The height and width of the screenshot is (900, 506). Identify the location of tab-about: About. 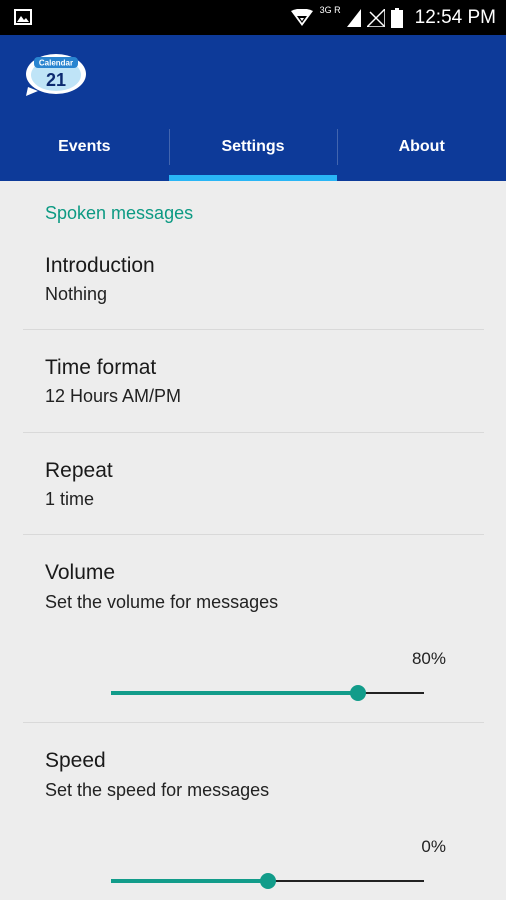
(421, 147).